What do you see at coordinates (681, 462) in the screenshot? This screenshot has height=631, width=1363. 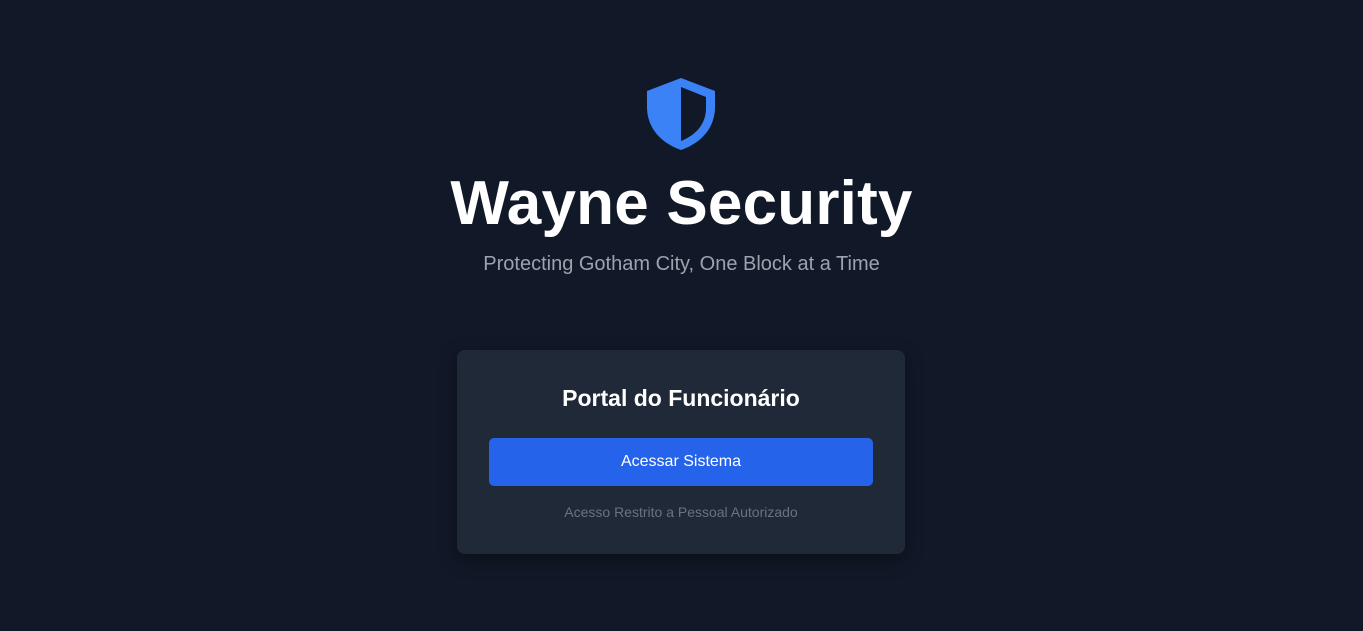 I see `access-system-button: Acessar Sistema` at bounding box center [681, 462].